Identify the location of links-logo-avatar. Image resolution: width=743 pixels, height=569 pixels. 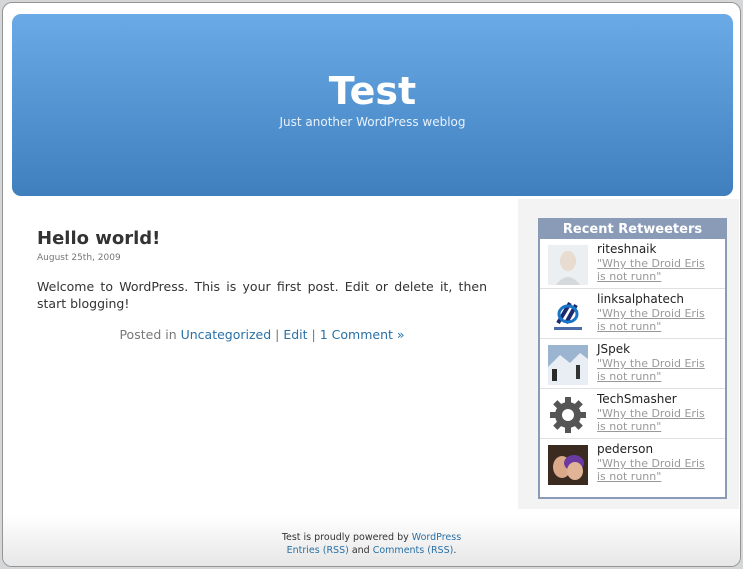
(568, 315).